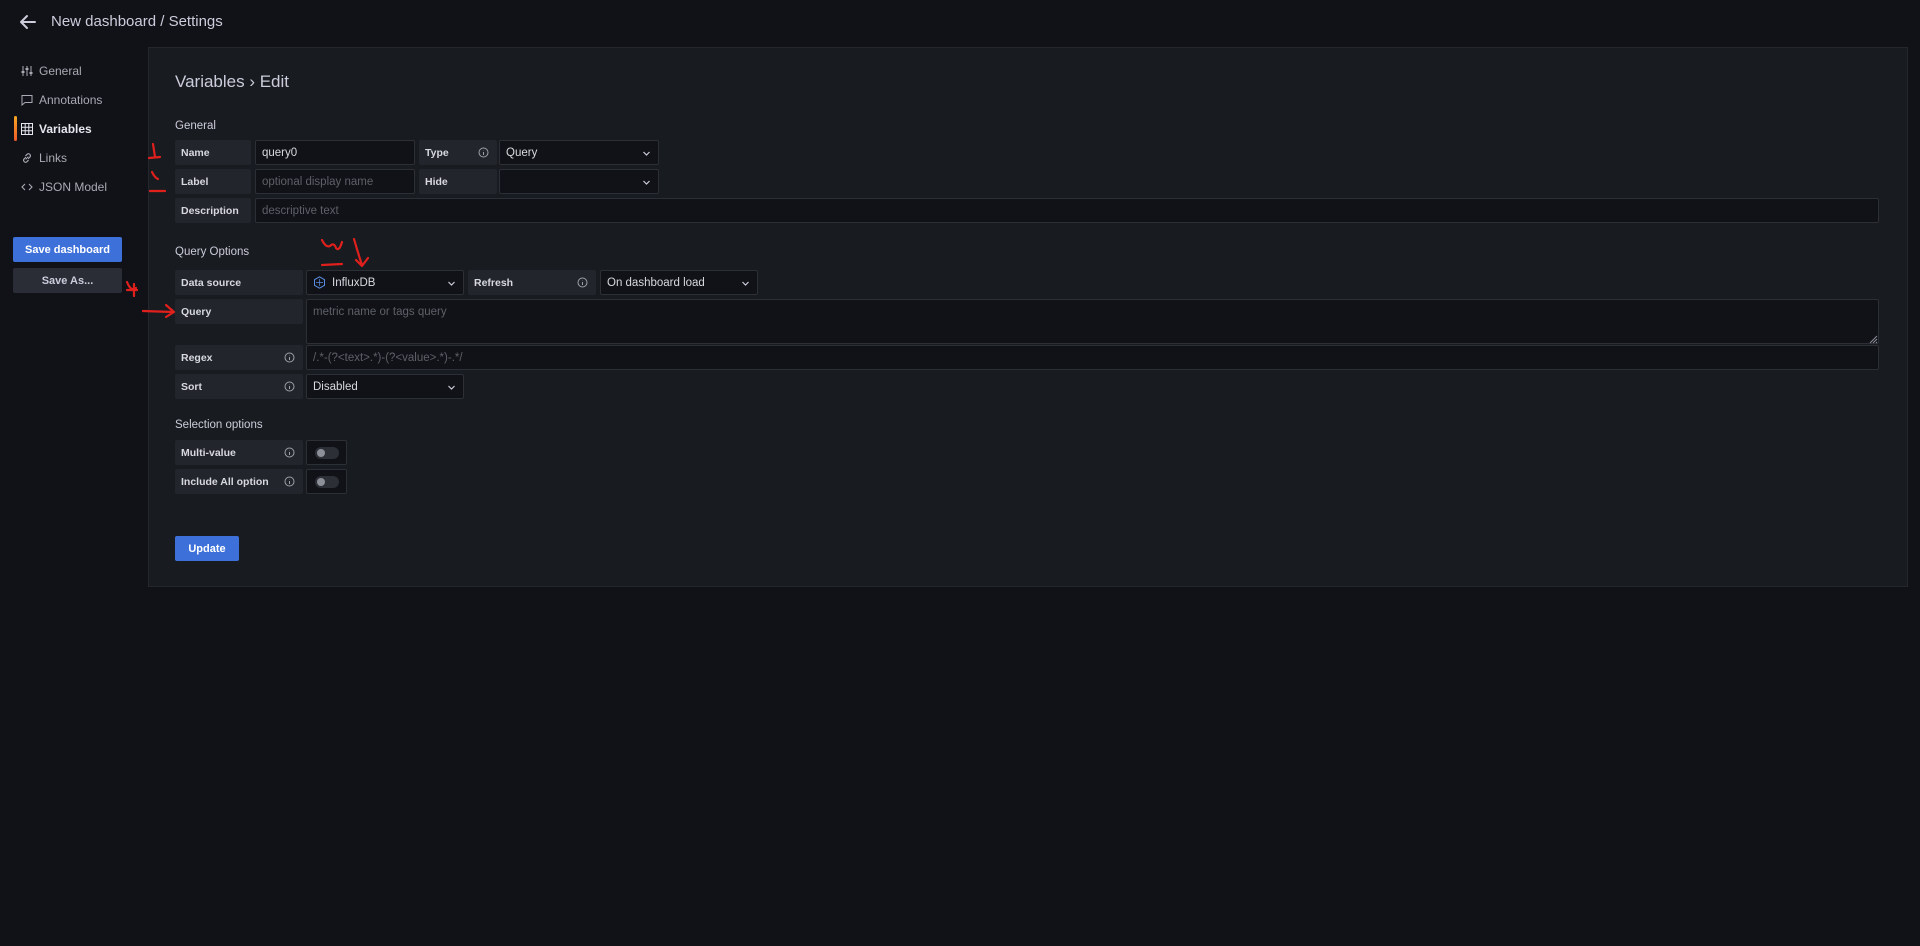 Image resolution: width=1920 pixels, height=946 pixels. I want to click on hide-select, so click(579, 181).